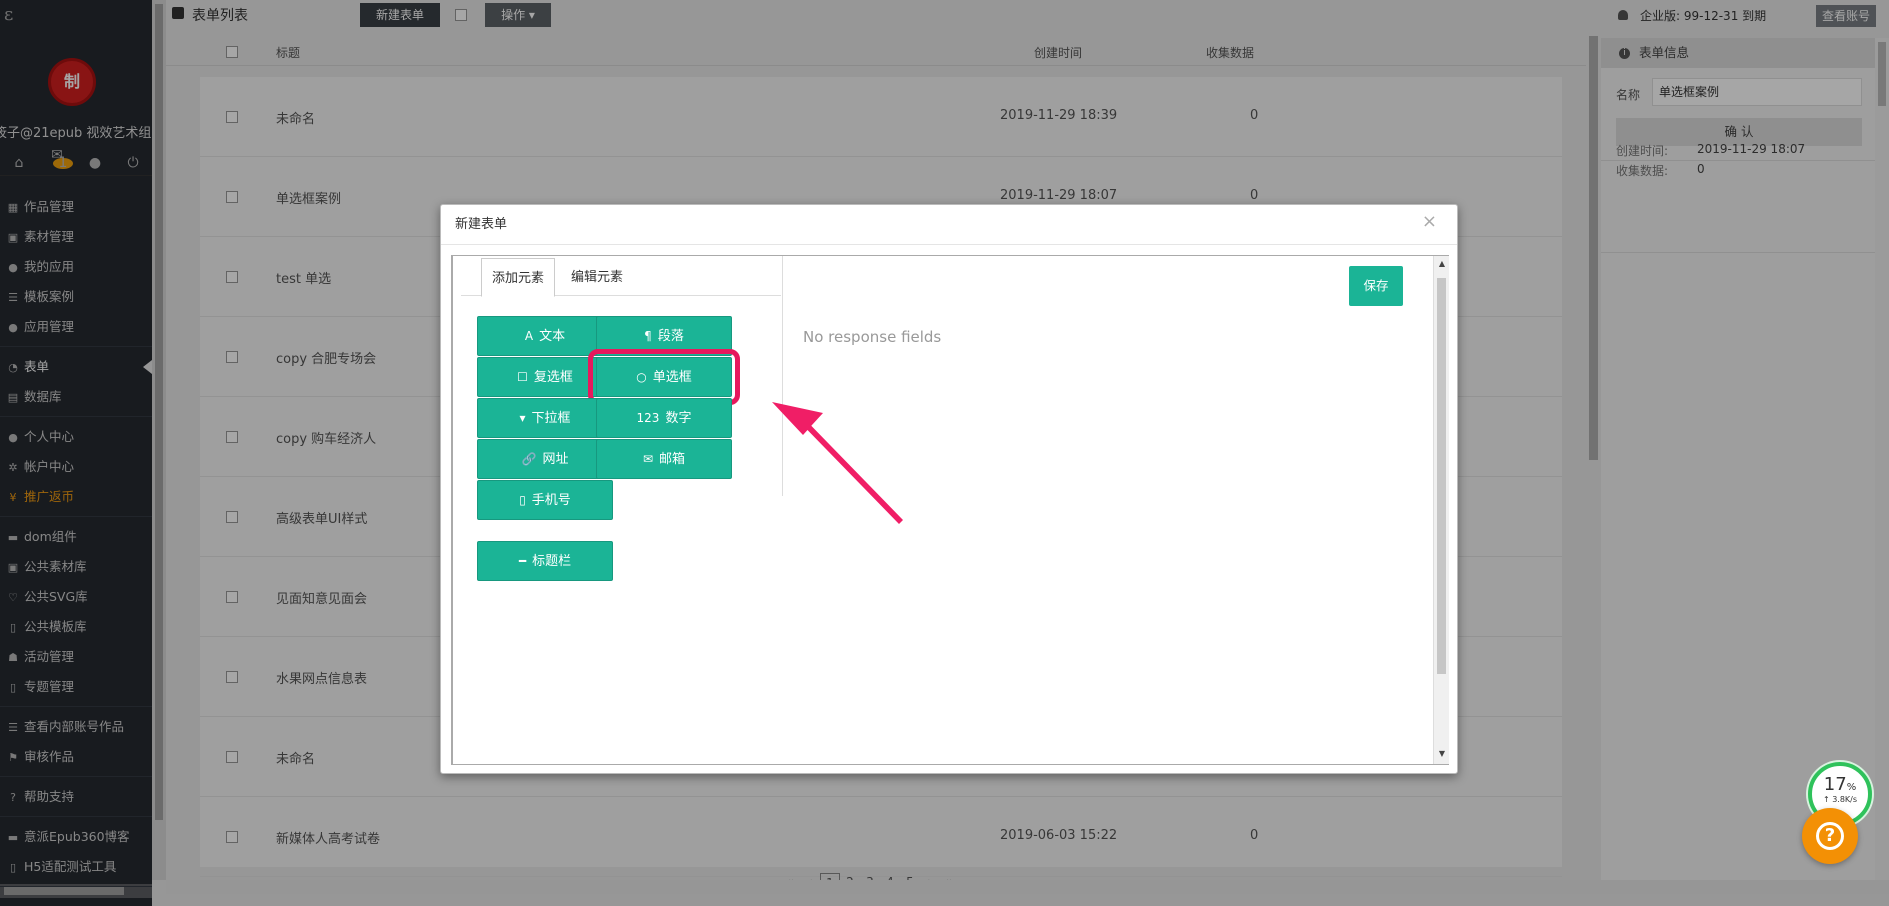  What do you see at coordinates (522, 500) in the screenshot?
I see `mobile-icon: ▯` at bounding box center [522, 500].